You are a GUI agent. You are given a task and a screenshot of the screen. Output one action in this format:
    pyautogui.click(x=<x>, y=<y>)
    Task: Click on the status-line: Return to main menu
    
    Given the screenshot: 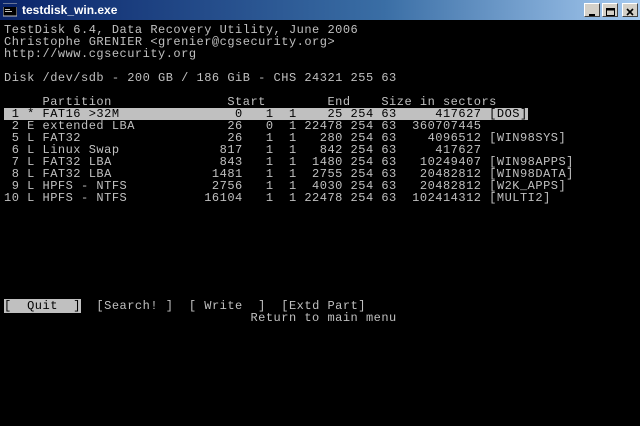 What is the action you would take?
    pyautogui.click(x=200, y=318)
    